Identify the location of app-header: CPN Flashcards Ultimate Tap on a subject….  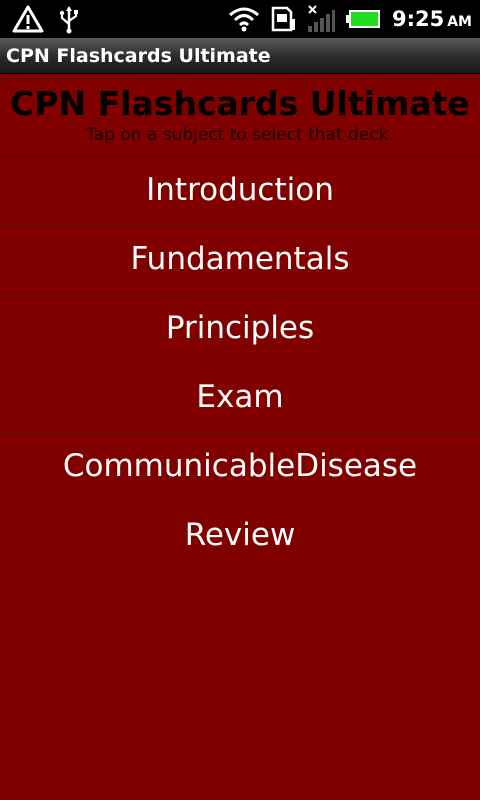
(240, 116).